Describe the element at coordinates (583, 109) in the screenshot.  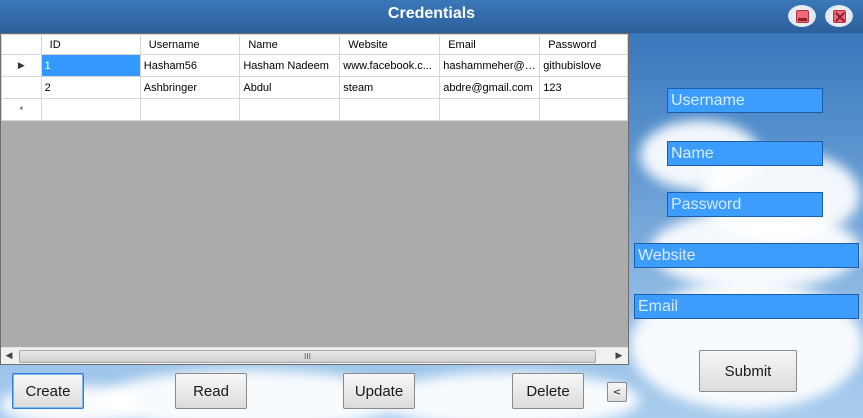
I see `cell-password` at that location.